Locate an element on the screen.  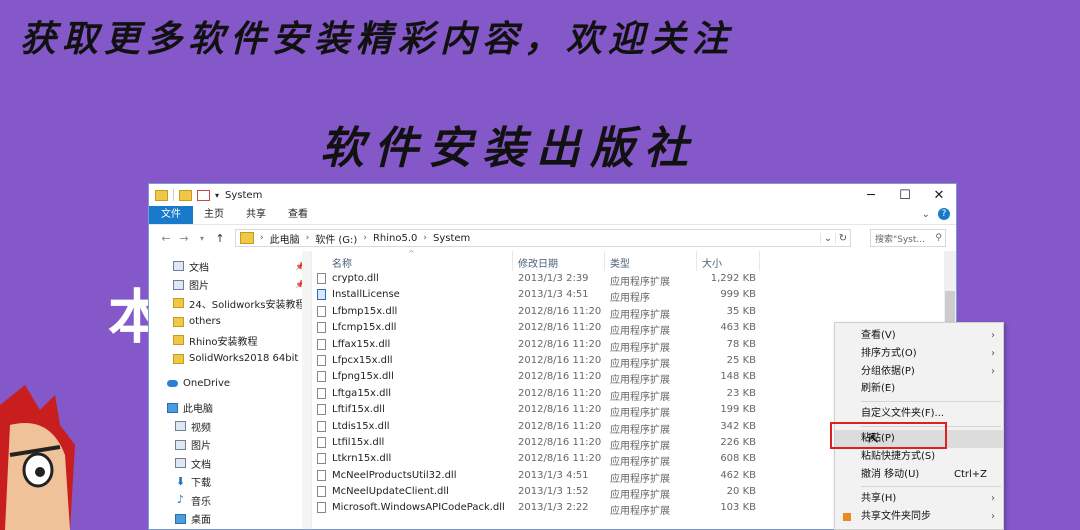
forward-icon: → is located at coordinates (184, 238).